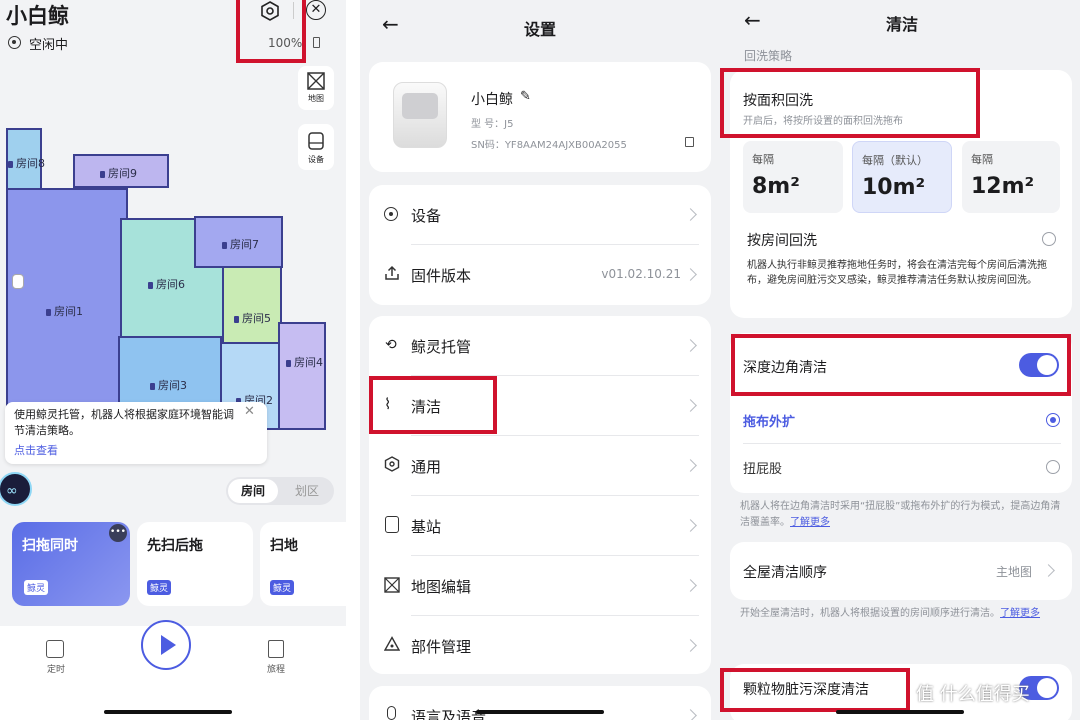 Image resolution: width=1080 pixels, height=720 pixels. What do you see at coordinates (785, 368) in the screenshot?
I see `edge-clean-title: 深度边角清洁` at bounding box center [785, 368].